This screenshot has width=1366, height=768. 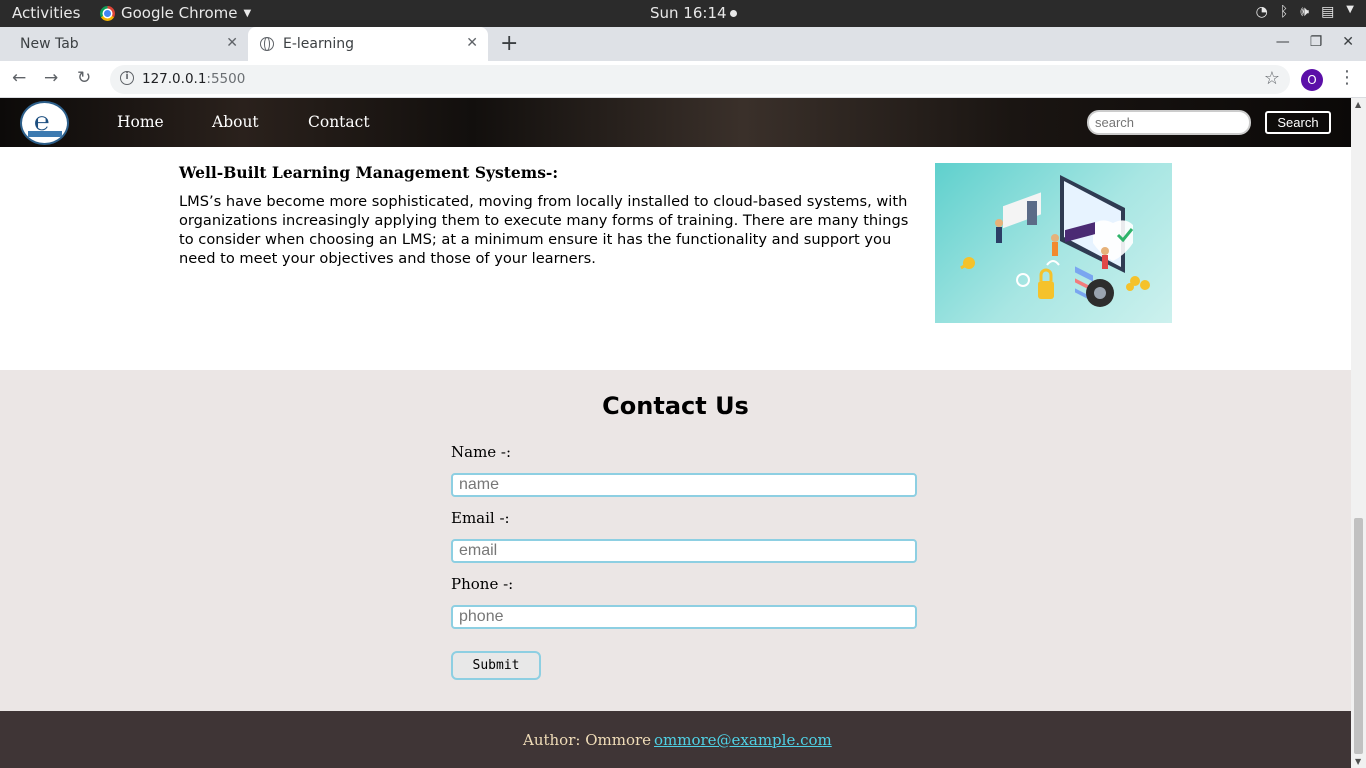 I want to click on restore-icon: ❐, so click(x=1316, y=42).